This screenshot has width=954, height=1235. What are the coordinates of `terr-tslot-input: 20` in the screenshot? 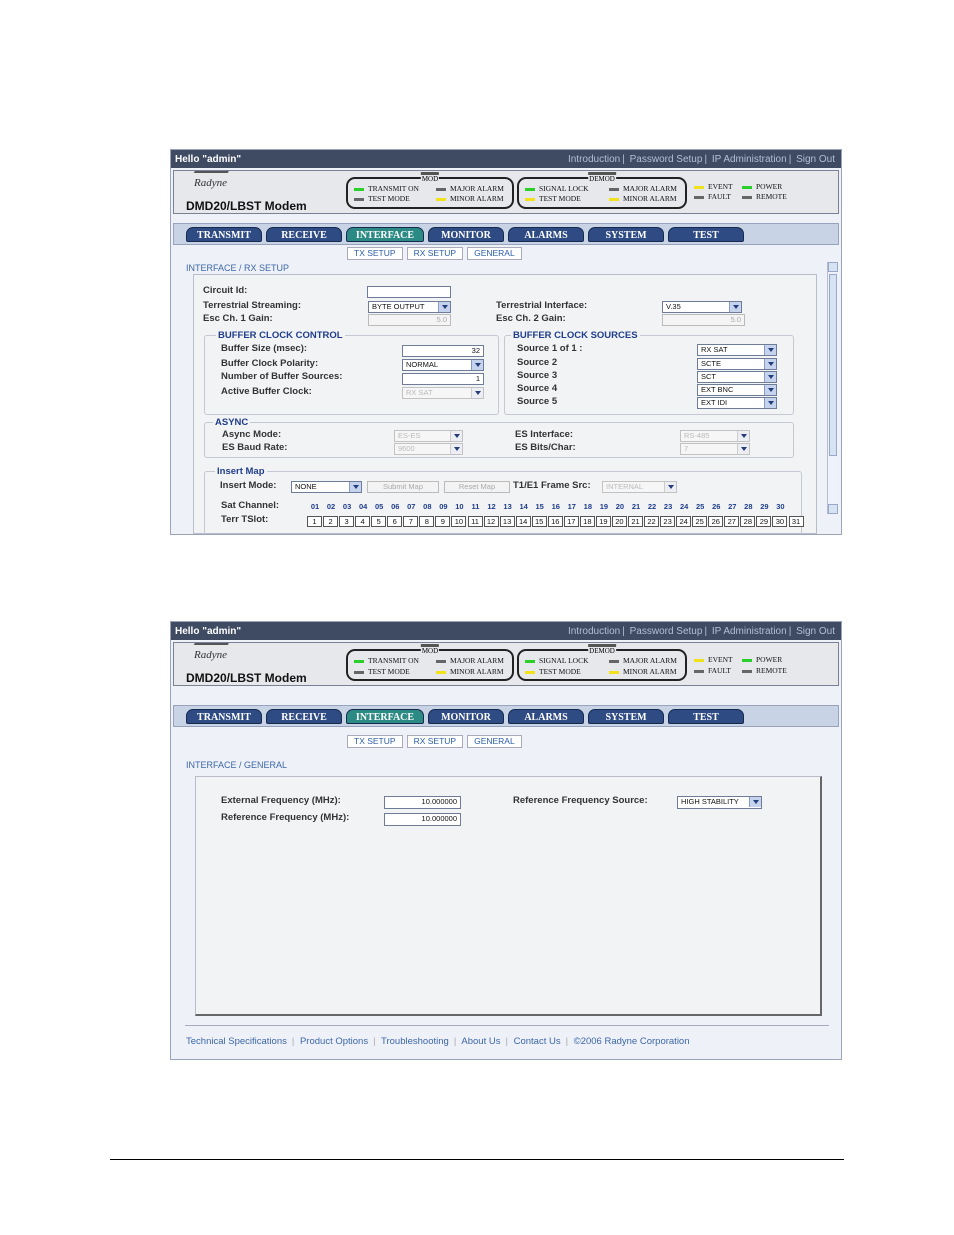 It's located at (619, 521).